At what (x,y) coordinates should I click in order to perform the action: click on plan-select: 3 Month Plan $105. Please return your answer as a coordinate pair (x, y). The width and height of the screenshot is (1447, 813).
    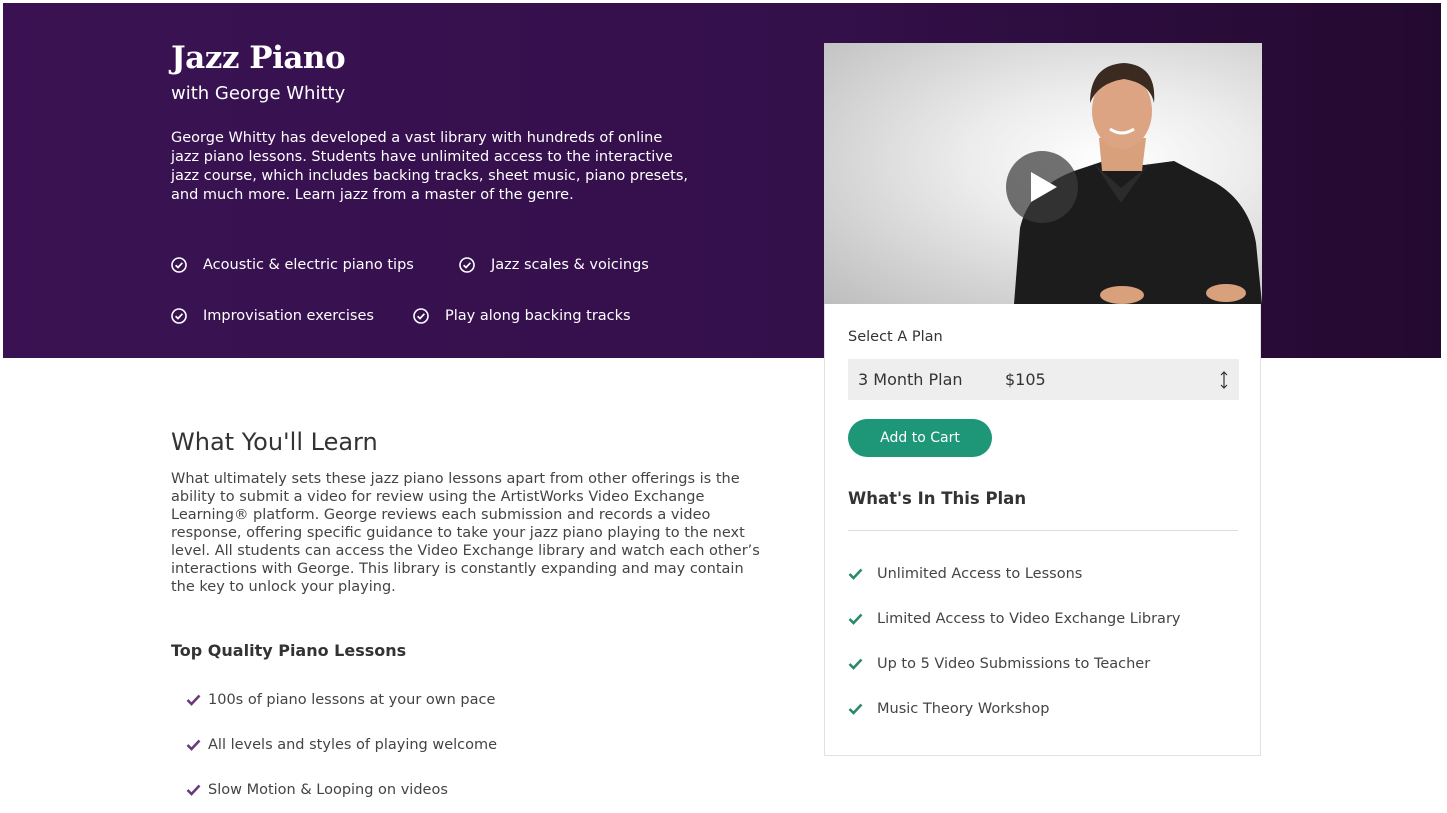
    Looking at the image, I should click on (1043, 379).